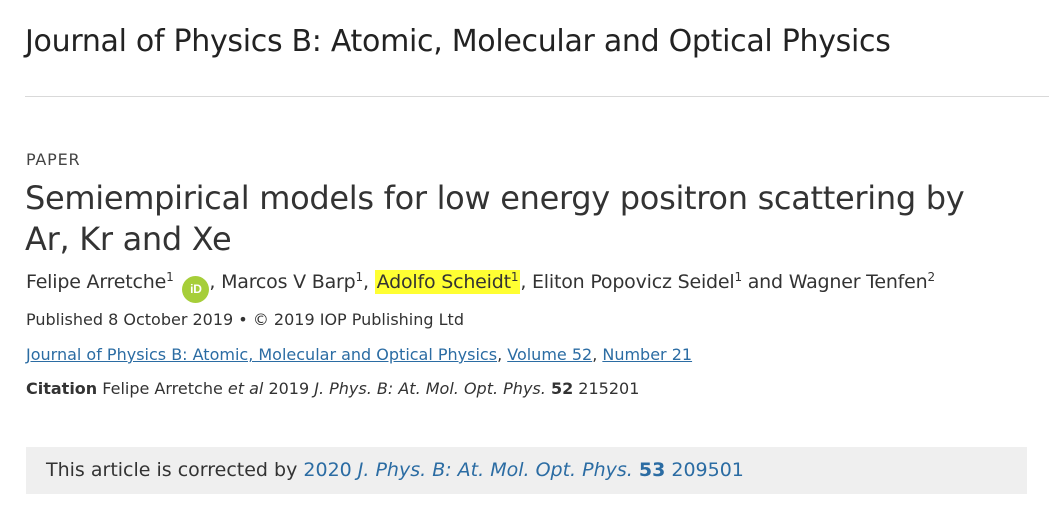 The height and width of the screenshot is (523, 1049). What do you see at coordinates (172, 470) in the screenshot?
I see `correction-prefix: This article is corrected by` at bounding box center [172, 470].